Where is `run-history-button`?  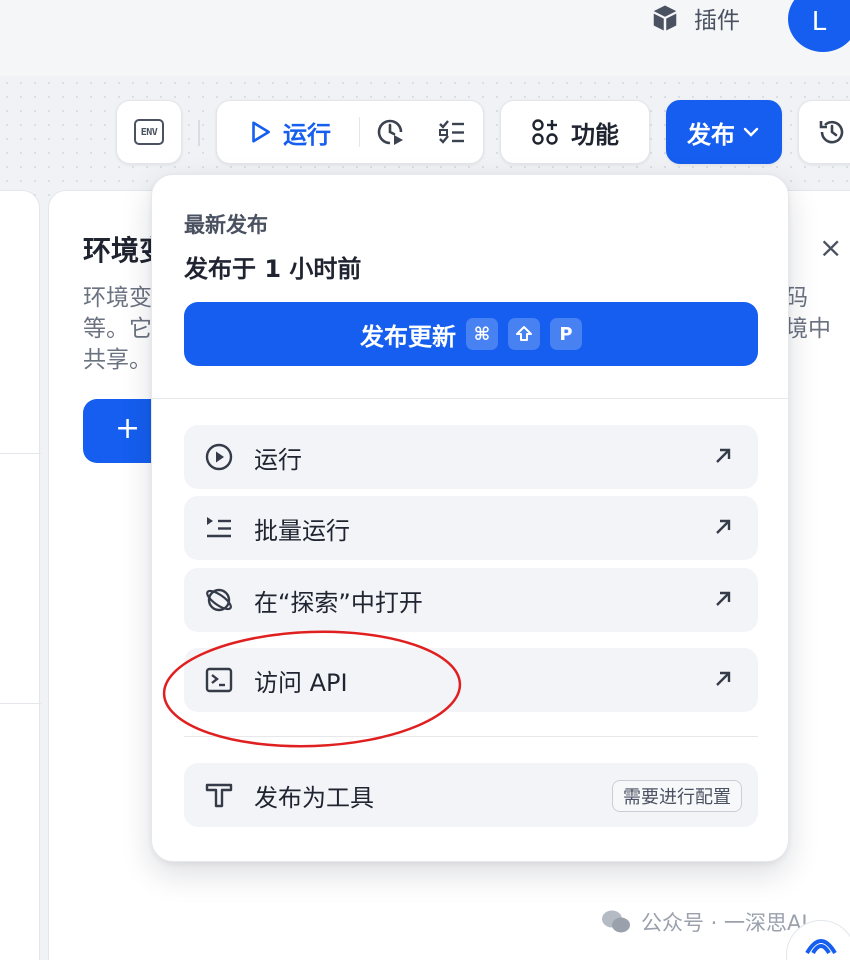
run-history-button is located at coordinates (391, 132).